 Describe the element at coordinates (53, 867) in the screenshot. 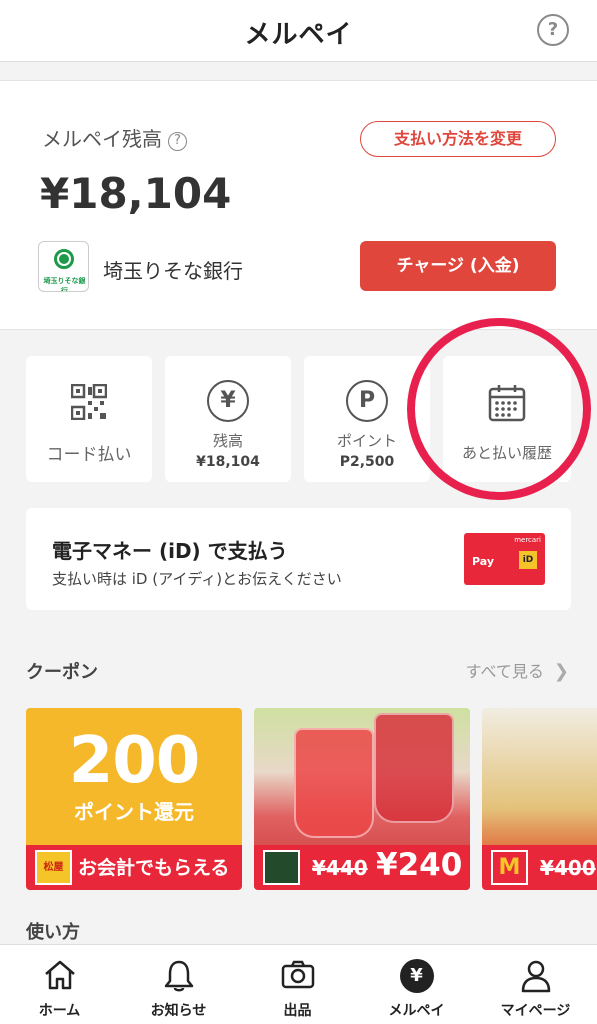

I see `store-logo: 松屋` at that location.